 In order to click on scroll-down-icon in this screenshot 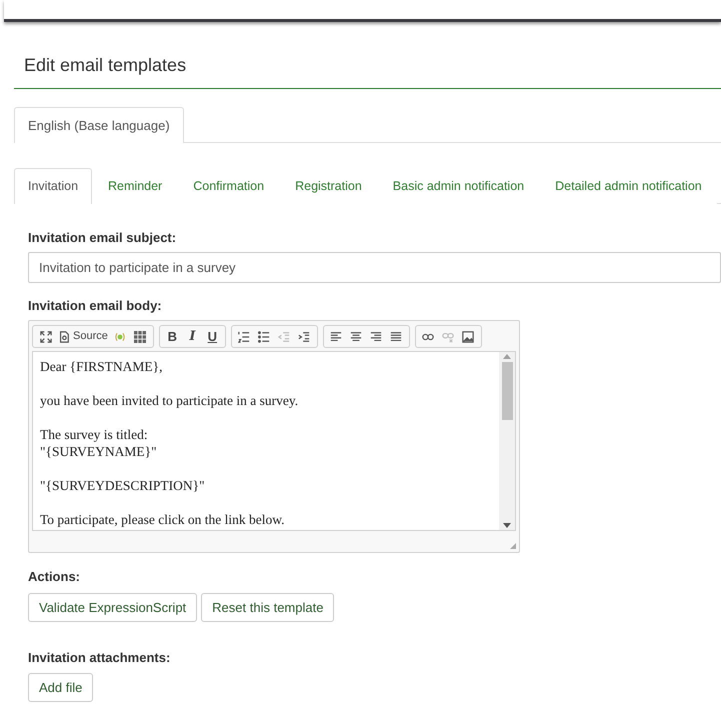, I will do `click(507, 525)`.